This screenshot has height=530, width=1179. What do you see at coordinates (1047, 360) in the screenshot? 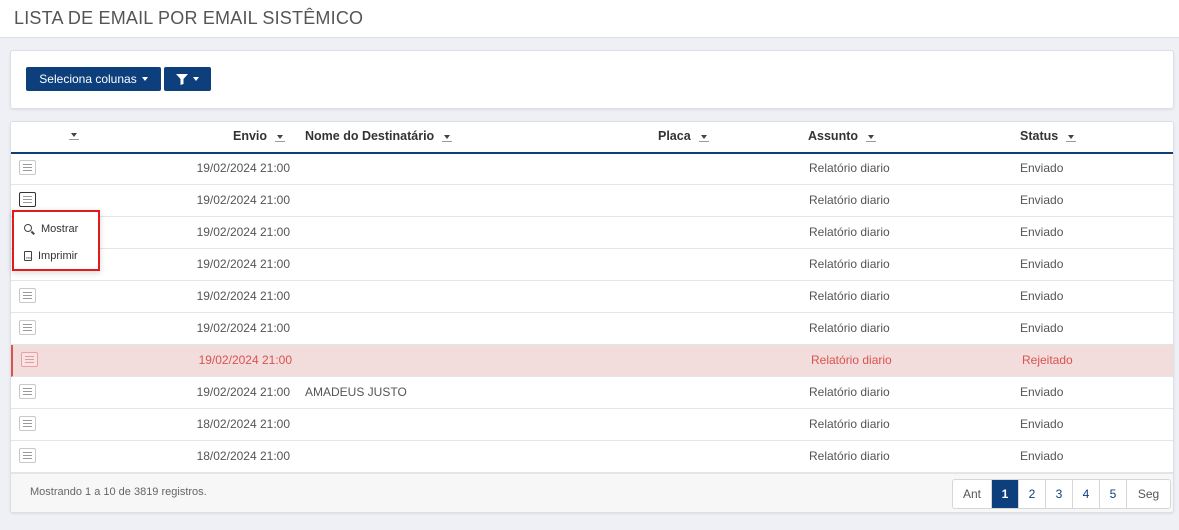
I see `cell-status: Rejeitado` at bounding box center [1047, 360].